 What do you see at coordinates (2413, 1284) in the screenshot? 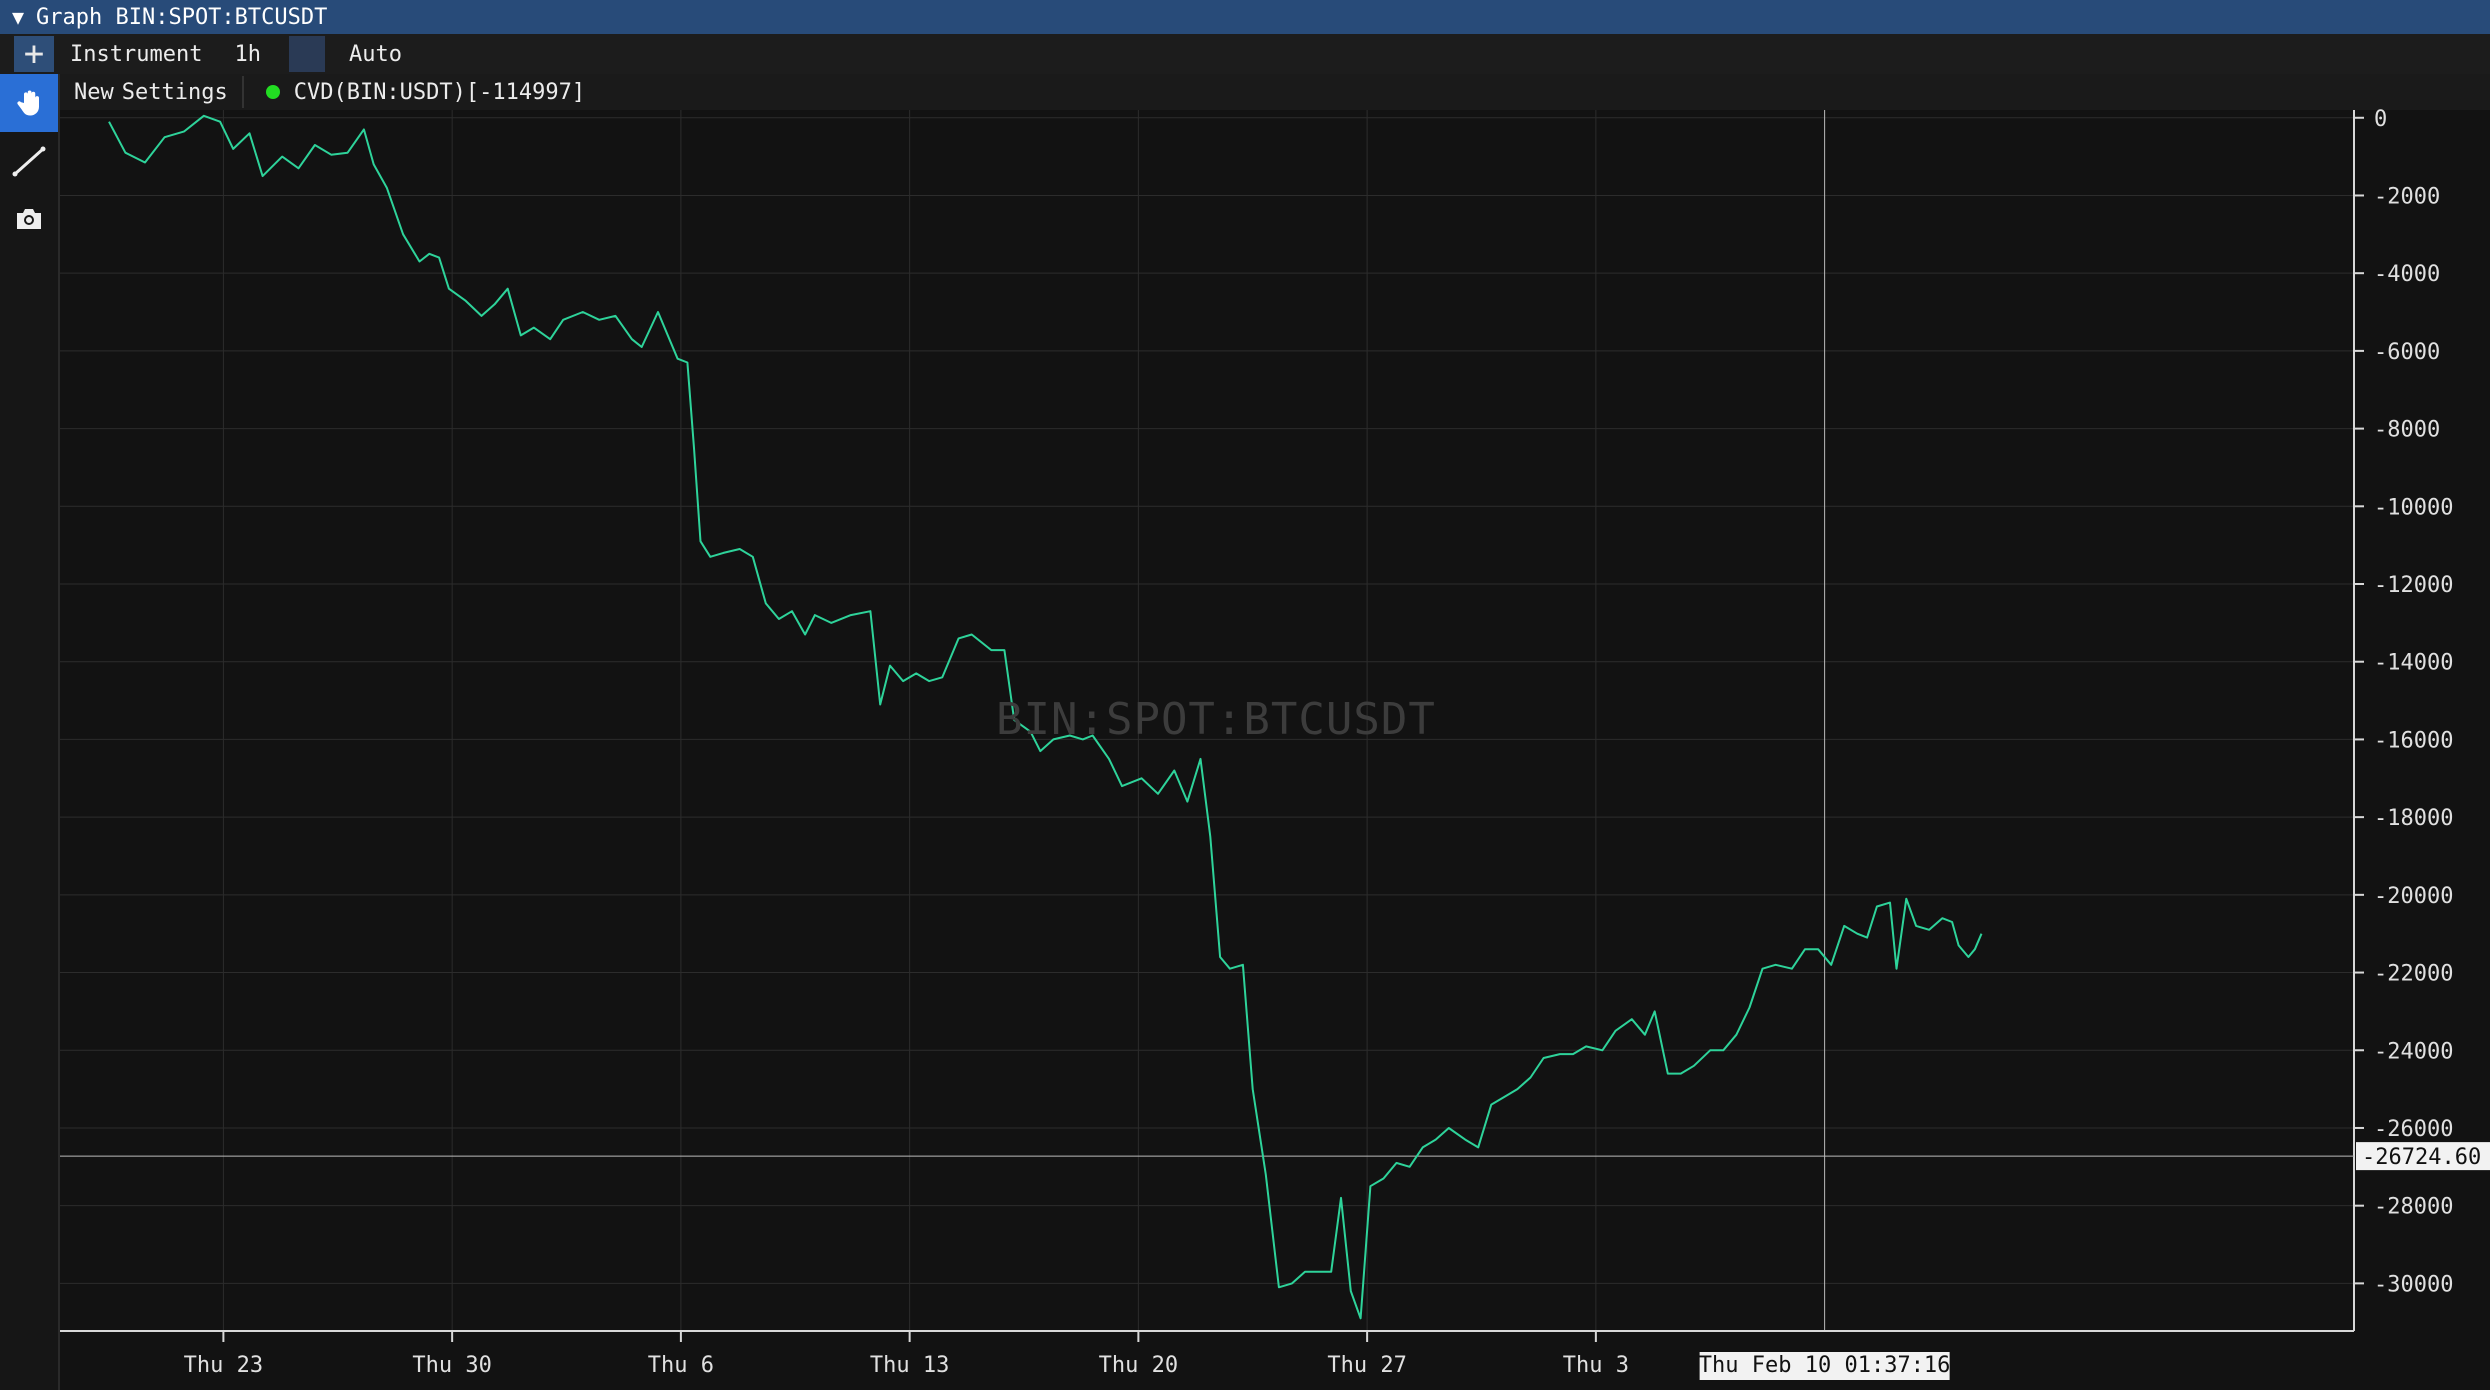
I see `y-tick-label: -30000` at bounding box center [2413, 1284].